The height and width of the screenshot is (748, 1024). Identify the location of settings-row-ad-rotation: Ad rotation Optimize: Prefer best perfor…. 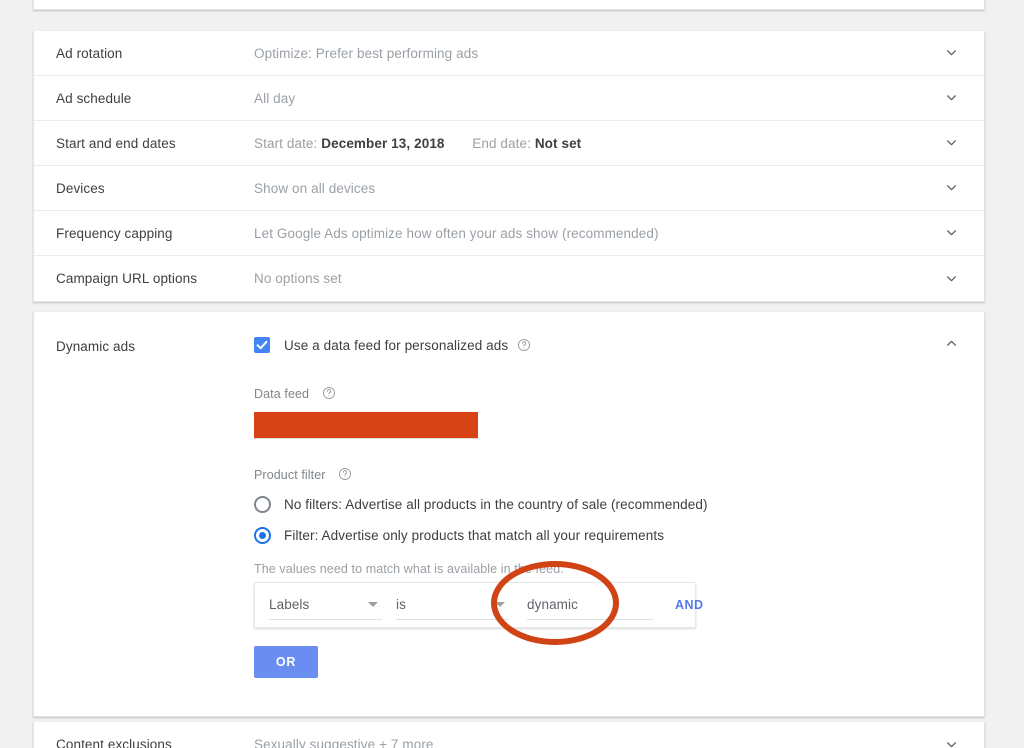
(509, 53).